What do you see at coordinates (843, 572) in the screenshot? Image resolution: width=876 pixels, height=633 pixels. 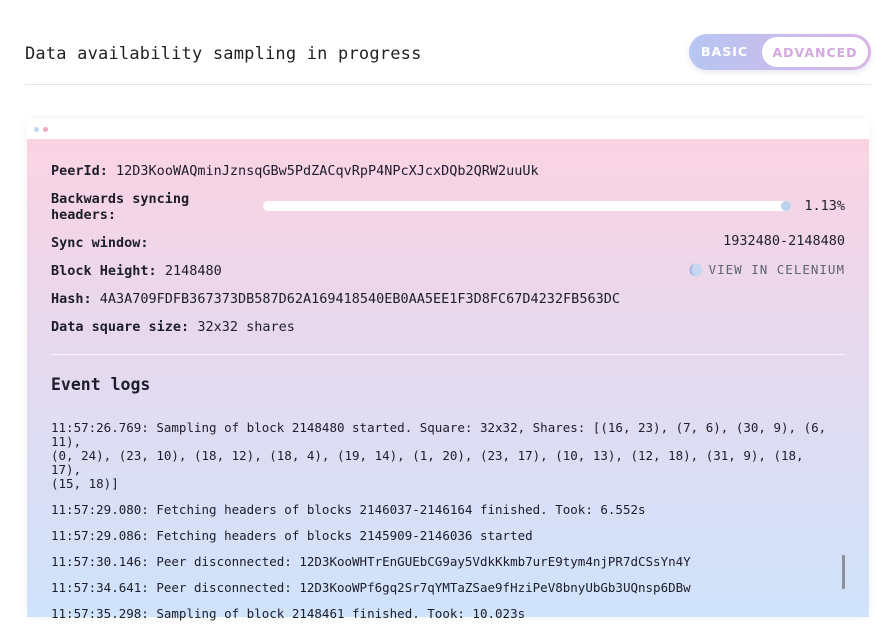 I see `event-log-scrollbar` at bounding box center [843, 572].